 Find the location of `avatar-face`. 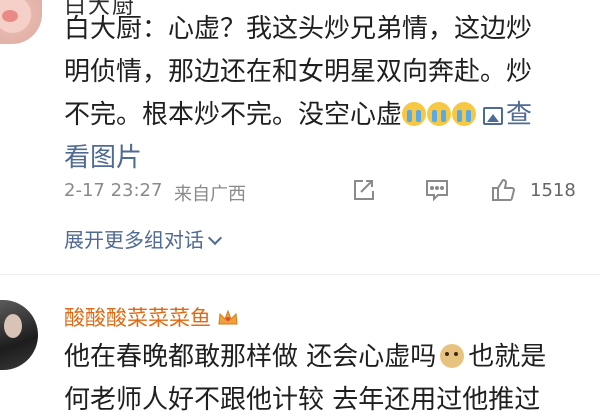

avatar-face is located at coordinates (13, 326).